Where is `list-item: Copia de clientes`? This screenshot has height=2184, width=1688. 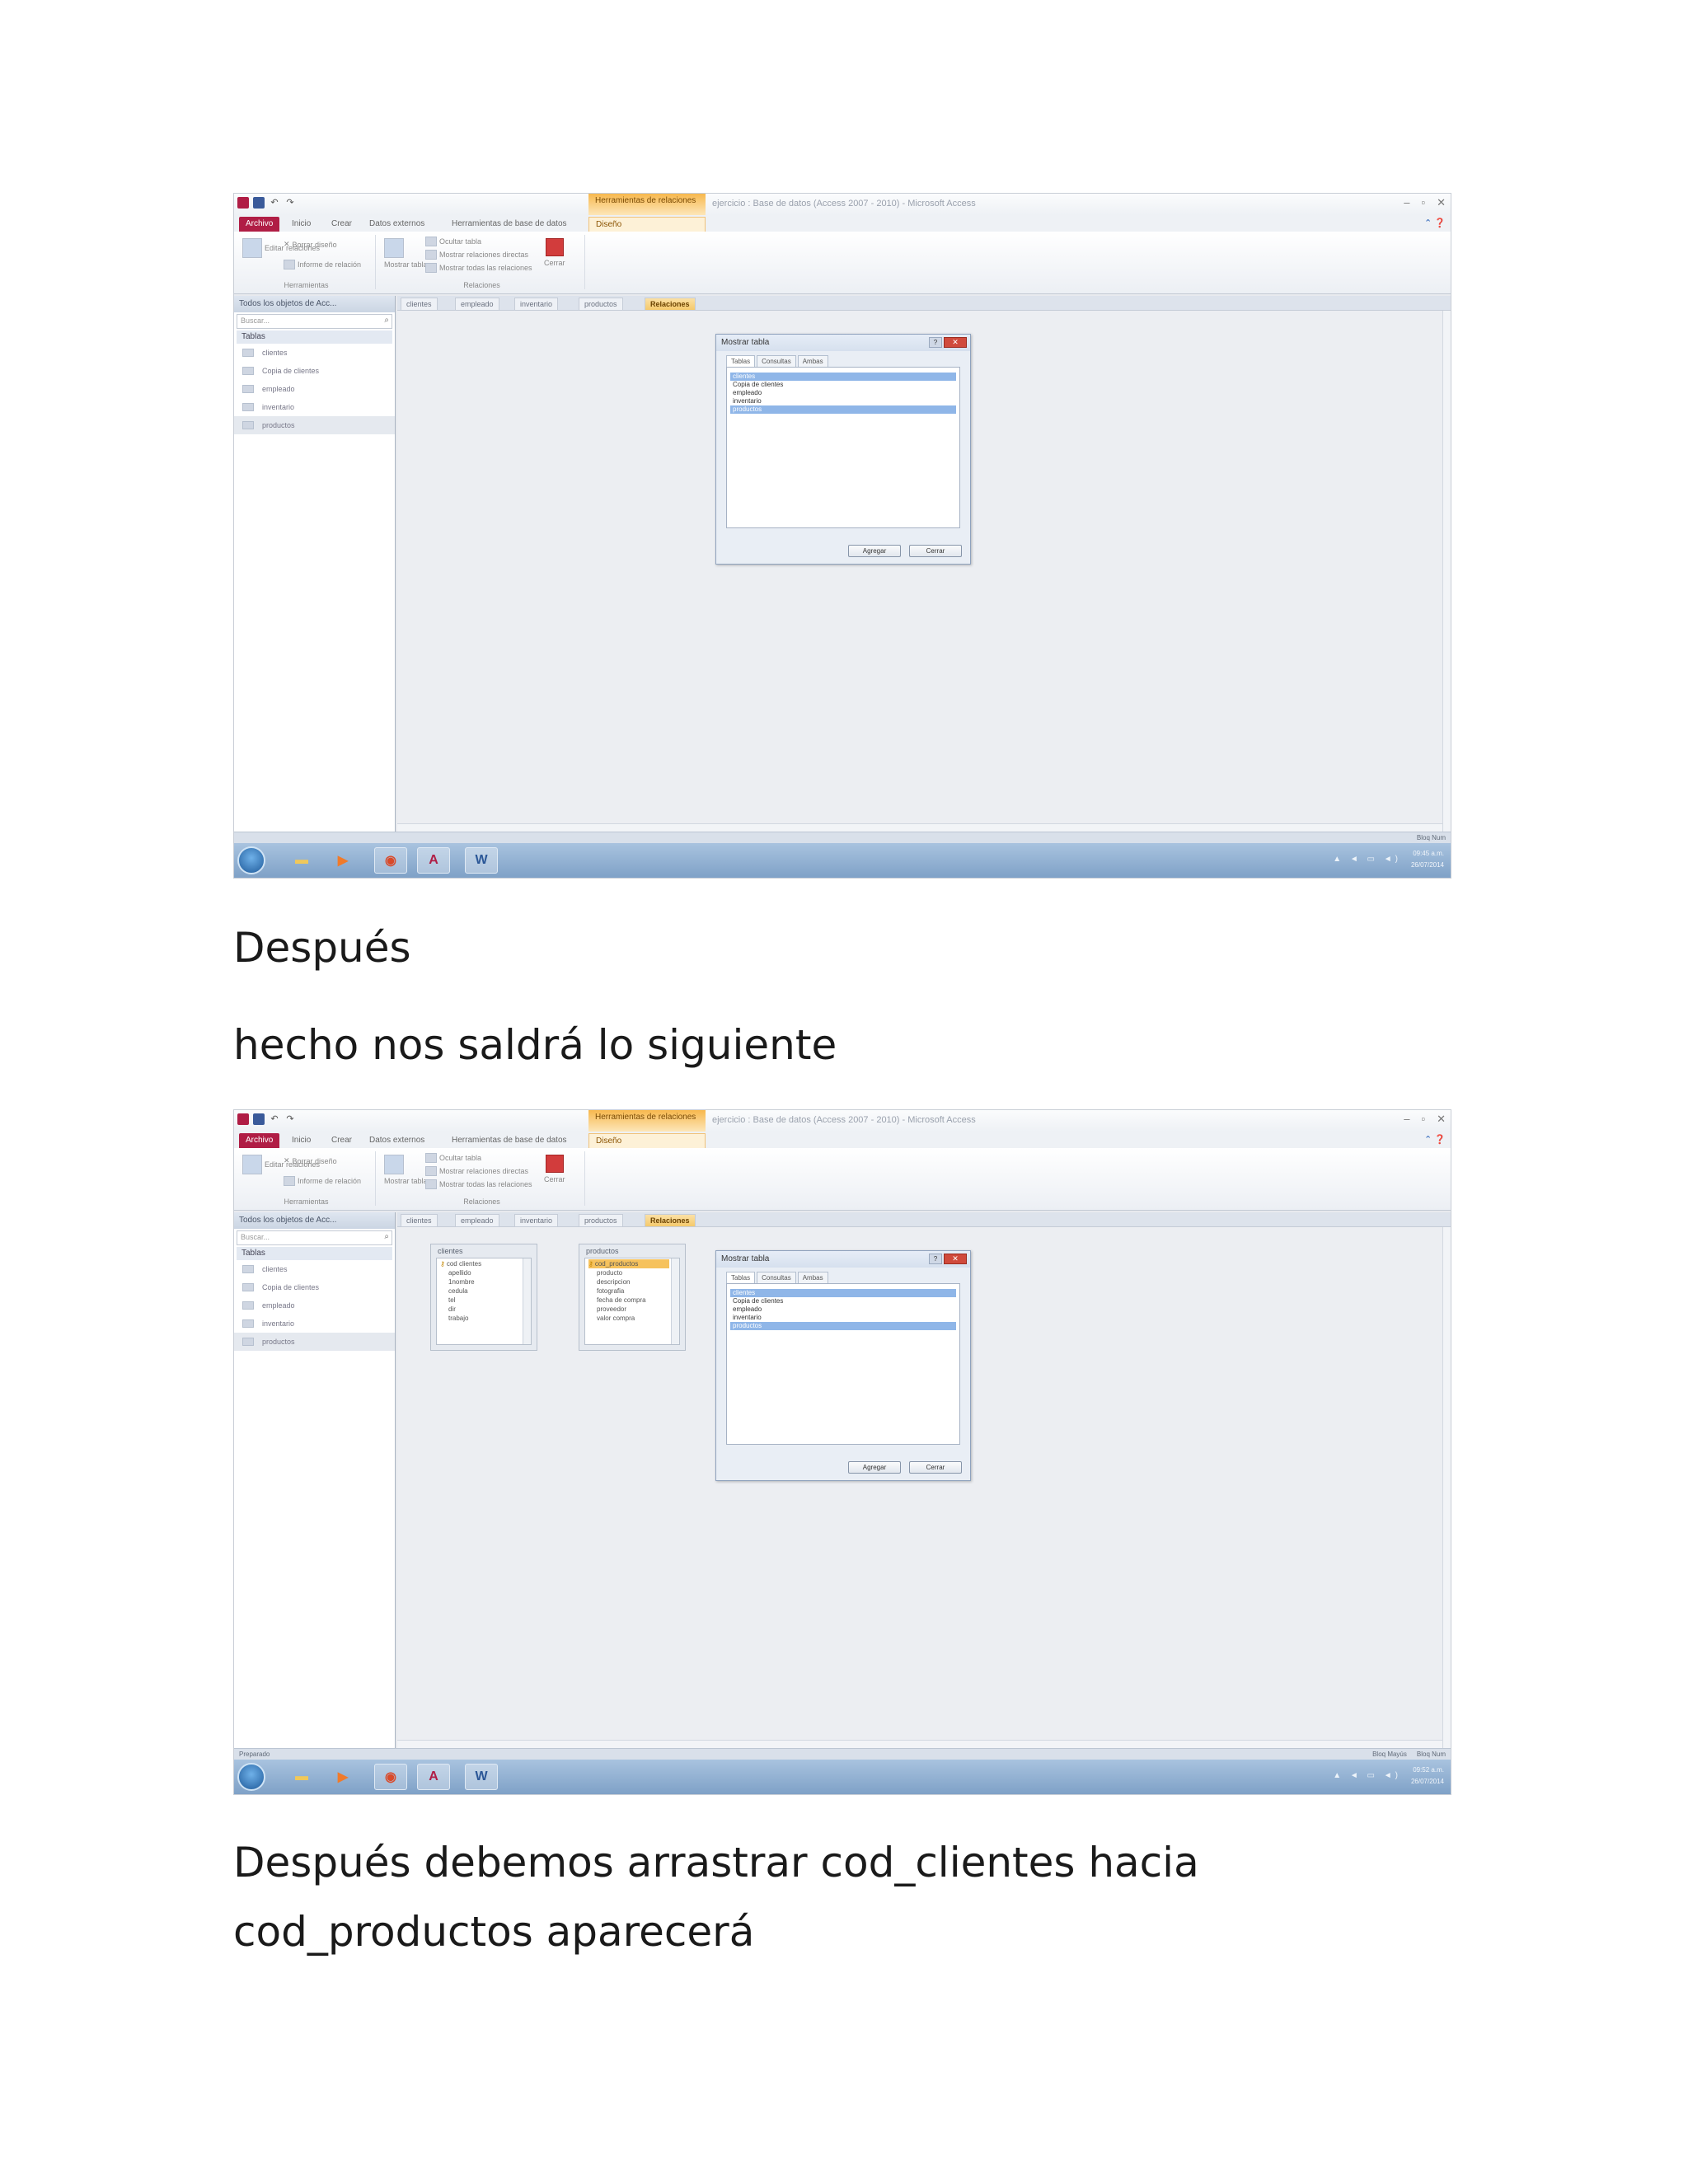
list-item: Copia de clientes is located at coordinates (843, 385).